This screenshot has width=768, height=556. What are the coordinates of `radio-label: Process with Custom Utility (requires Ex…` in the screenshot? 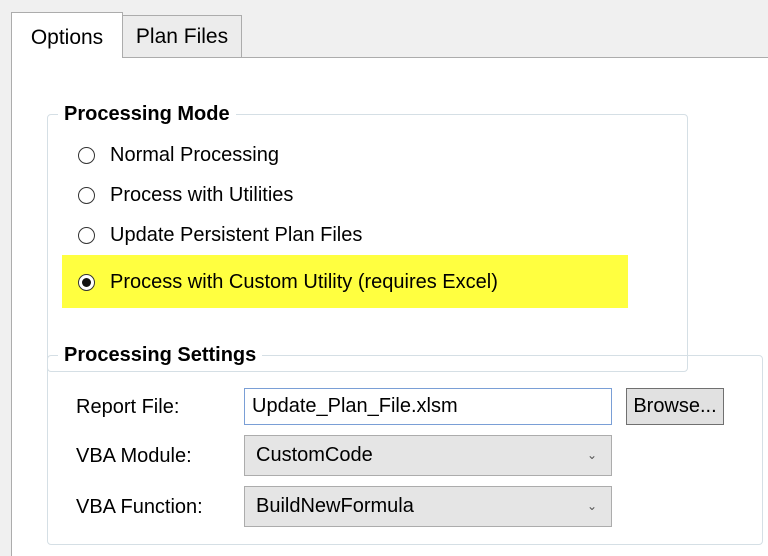 It's located at (304, 281).